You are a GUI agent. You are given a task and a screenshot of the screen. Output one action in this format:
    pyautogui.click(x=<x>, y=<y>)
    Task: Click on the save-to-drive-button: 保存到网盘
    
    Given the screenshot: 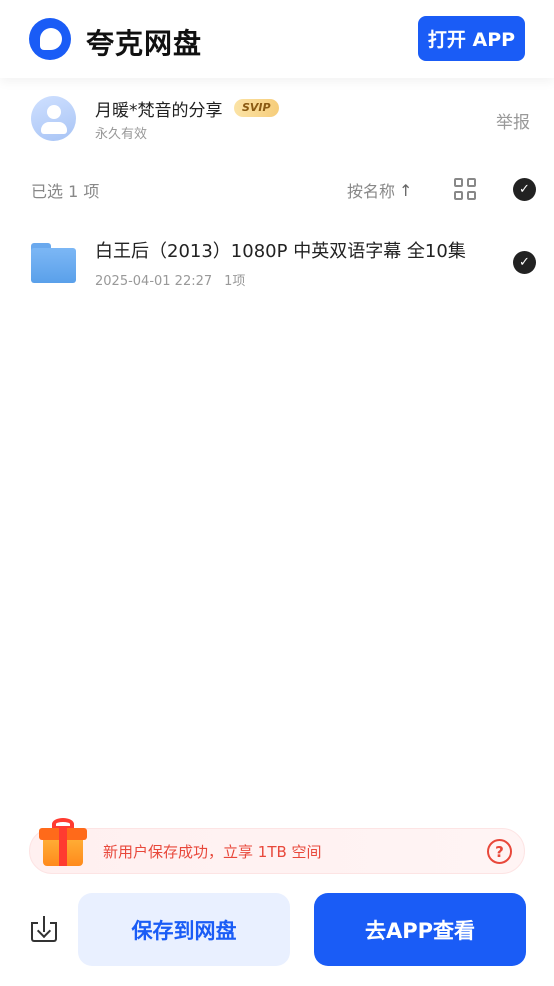 What is the action you would take?
    pyautogui.click(x=184, y=929)
    